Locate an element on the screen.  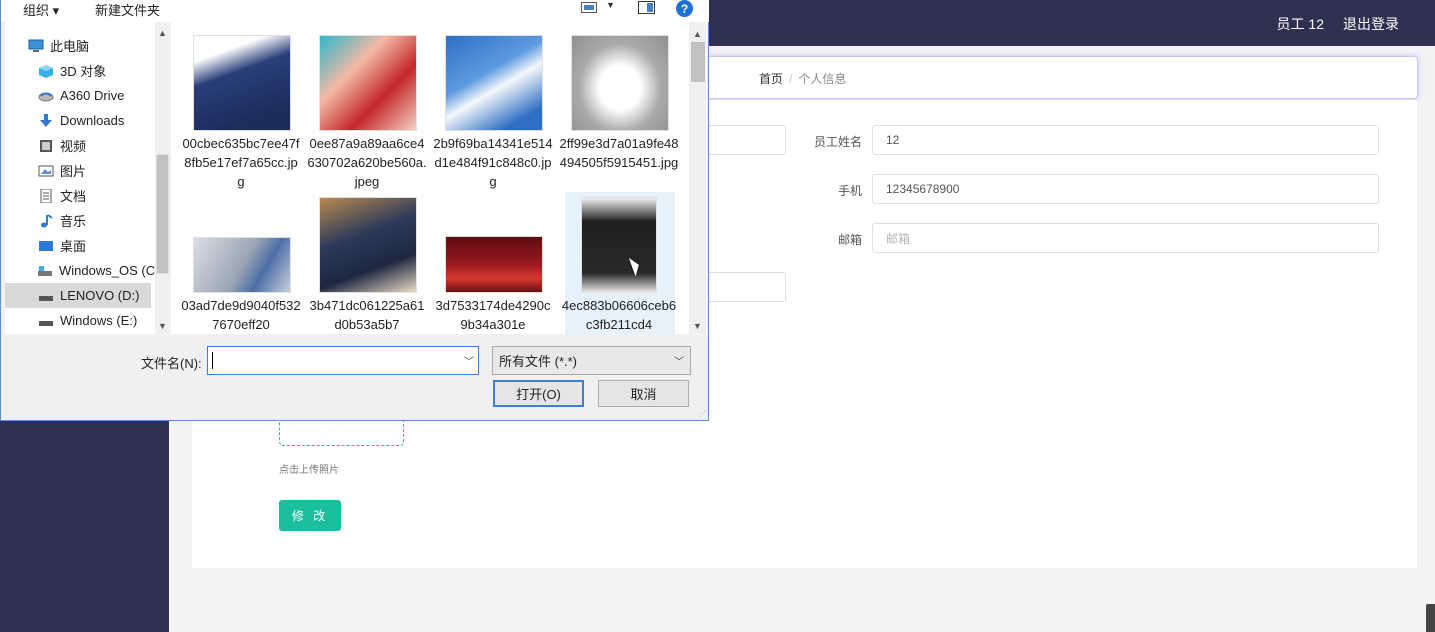
nav-item-desktop: 桌面 is located at coordinates (80, 245).